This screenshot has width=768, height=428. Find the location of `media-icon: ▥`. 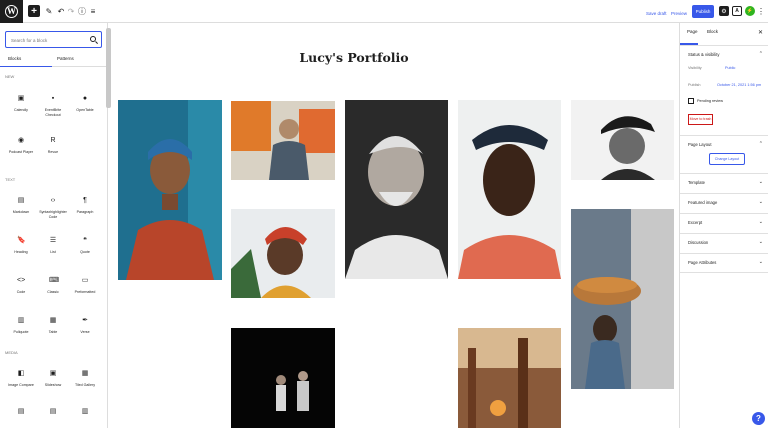

media-icon: ▥ is located at coordinates (85, 411).